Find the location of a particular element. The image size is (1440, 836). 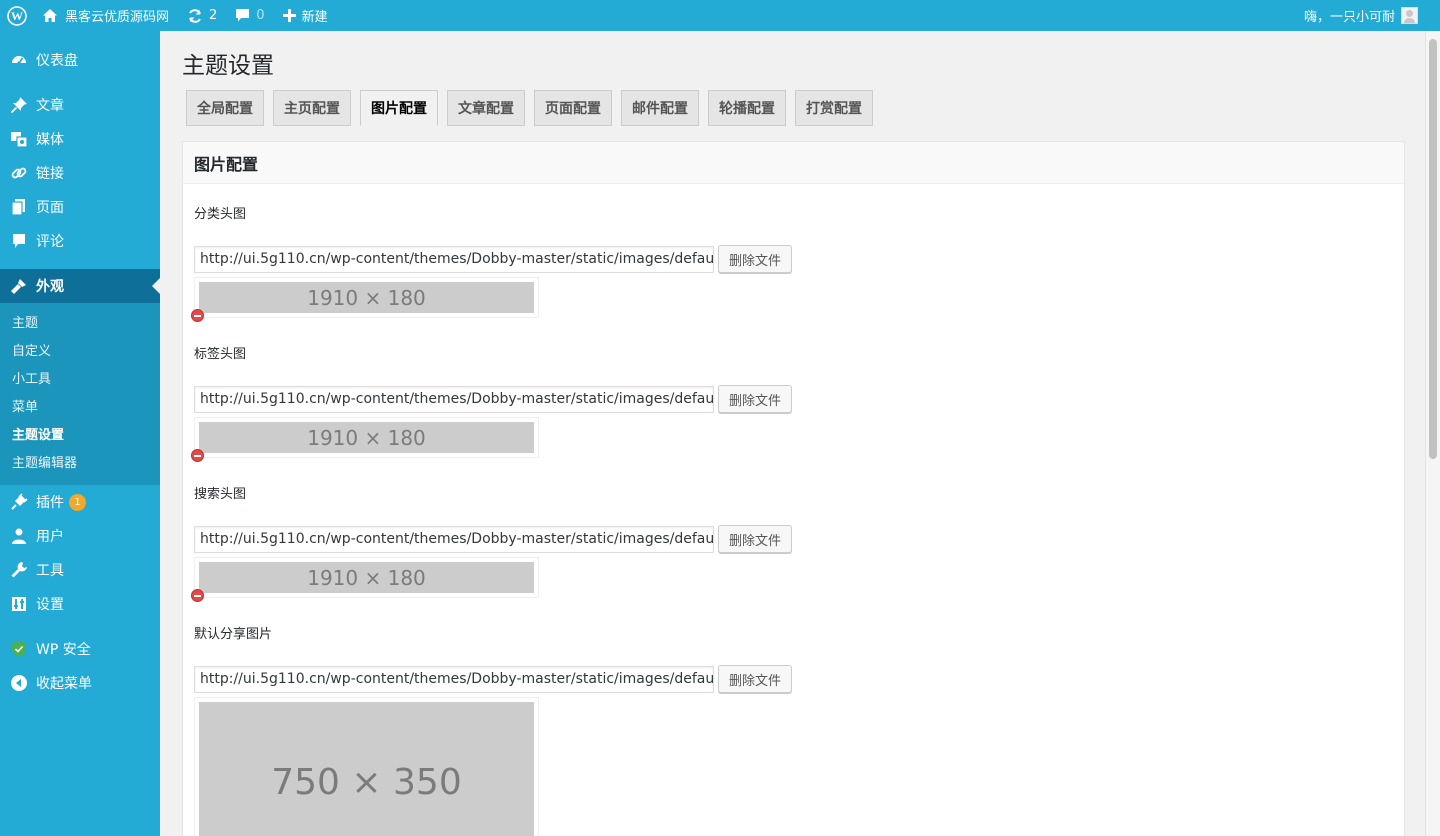

appearance-icon is located at coordinates (19, 286).